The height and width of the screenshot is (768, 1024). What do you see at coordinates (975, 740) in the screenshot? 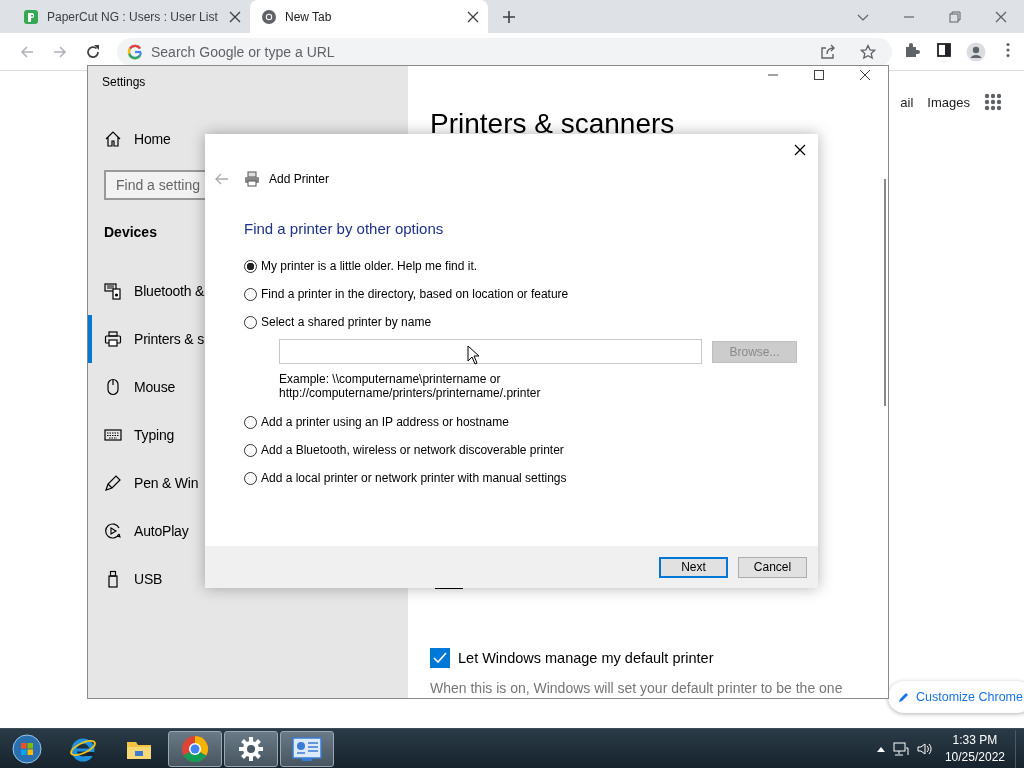
I see `clock-time: 1:33 PM` at bounding box center [975, 740].